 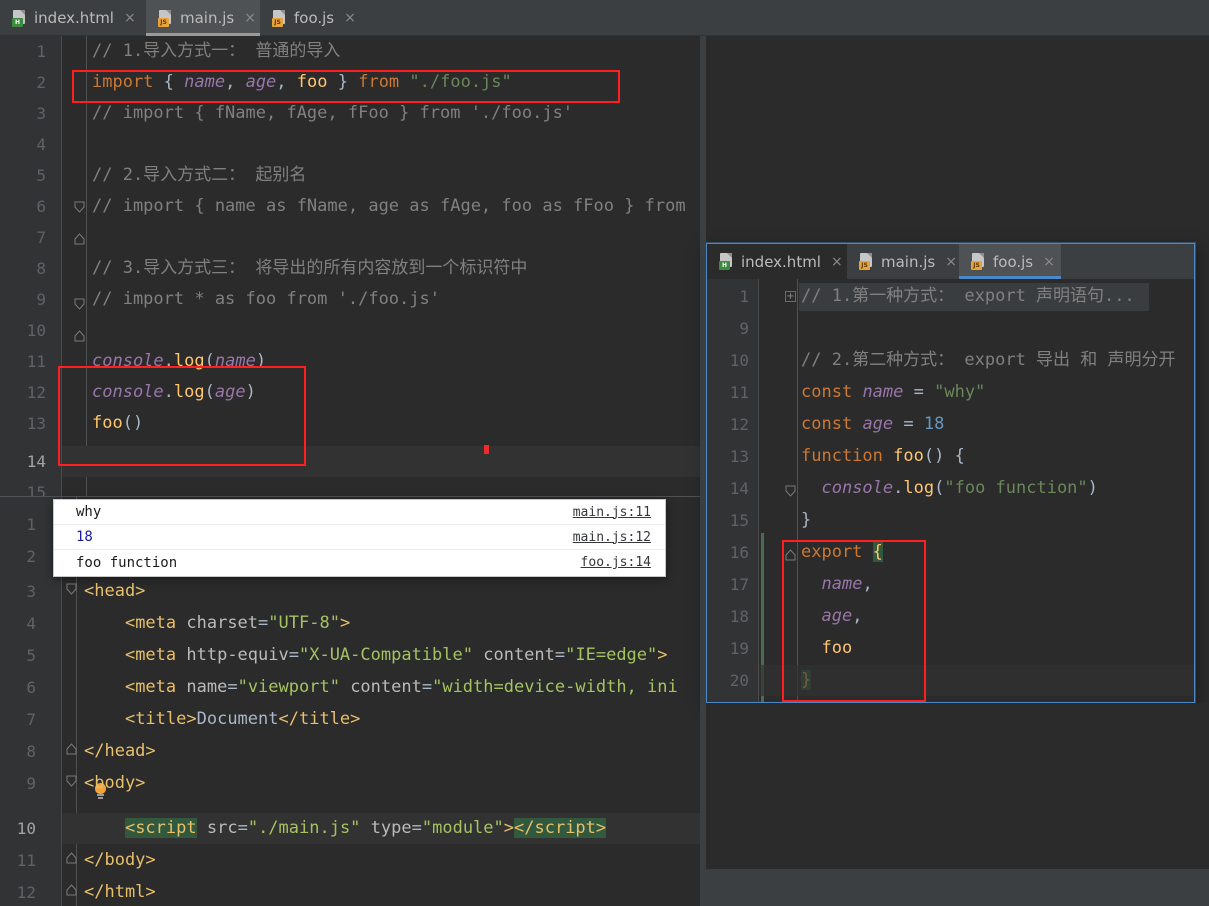 What do you see at coordinates (739, 648) in the screenshot?
I see `line-number: 19` at bounding box center [739, 648].